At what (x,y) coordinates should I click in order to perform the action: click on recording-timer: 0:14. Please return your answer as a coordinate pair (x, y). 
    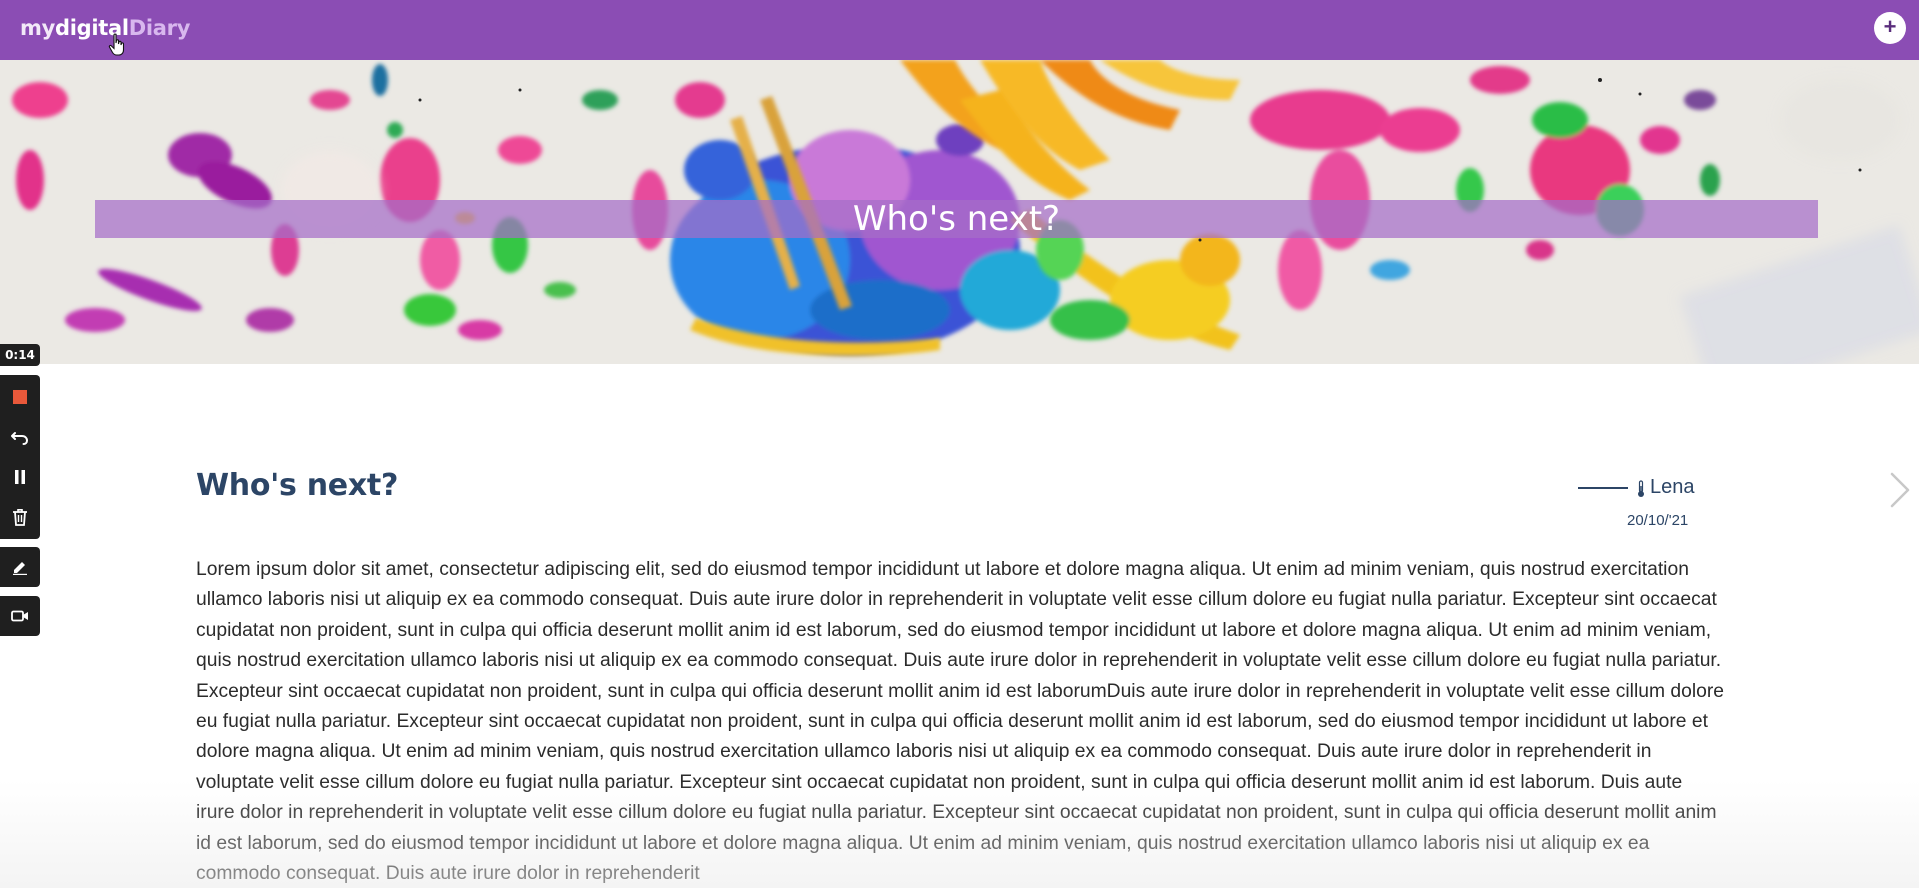
    Looking at the image, I should click on (20, 355).